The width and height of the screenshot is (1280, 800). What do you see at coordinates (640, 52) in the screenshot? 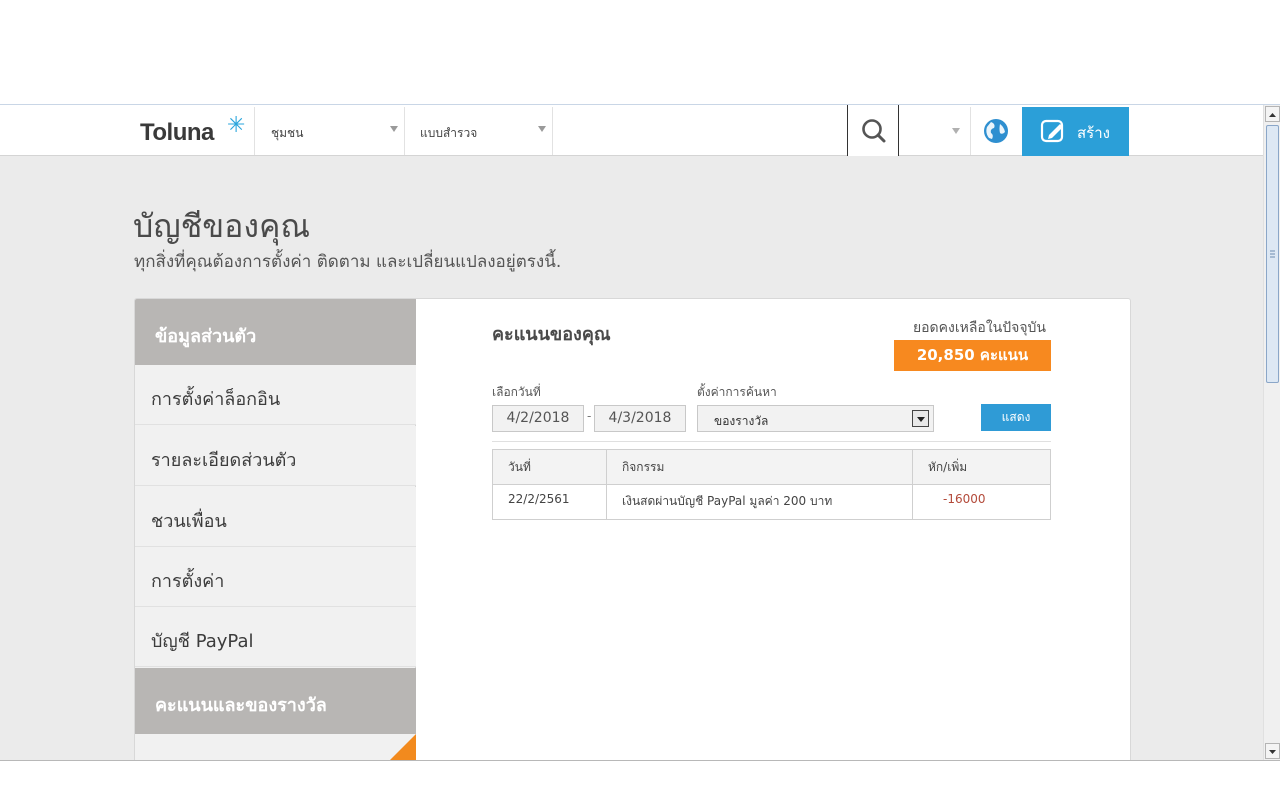
I see `blank-area-top` at bounding box center [640, 52].